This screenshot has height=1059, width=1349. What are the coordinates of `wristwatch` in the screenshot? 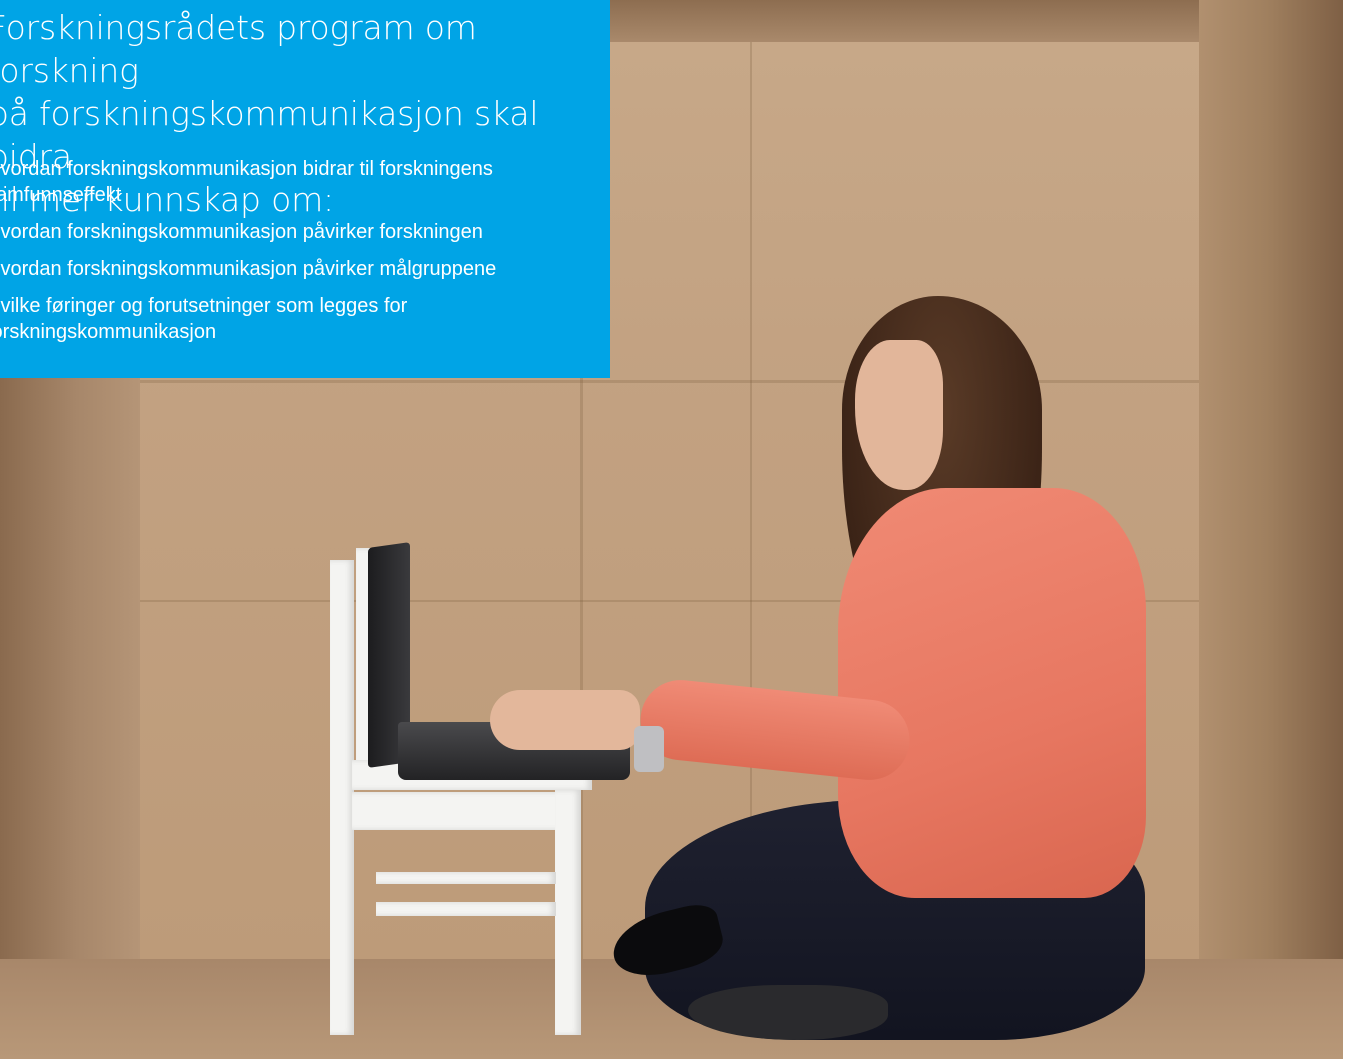 It's located at (649, 749).